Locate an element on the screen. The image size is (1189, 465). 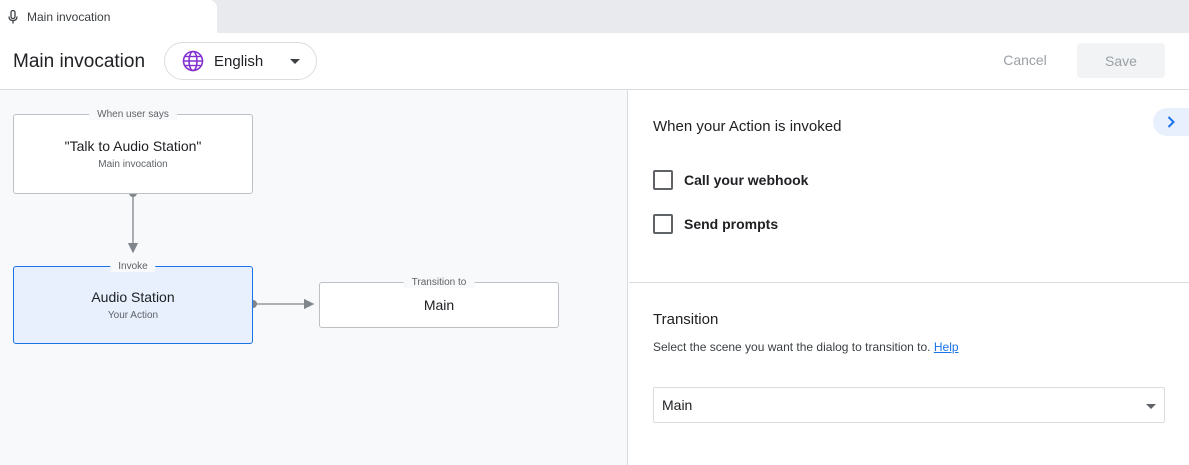
webhook-checkbox is located at coordinates (663, 180).